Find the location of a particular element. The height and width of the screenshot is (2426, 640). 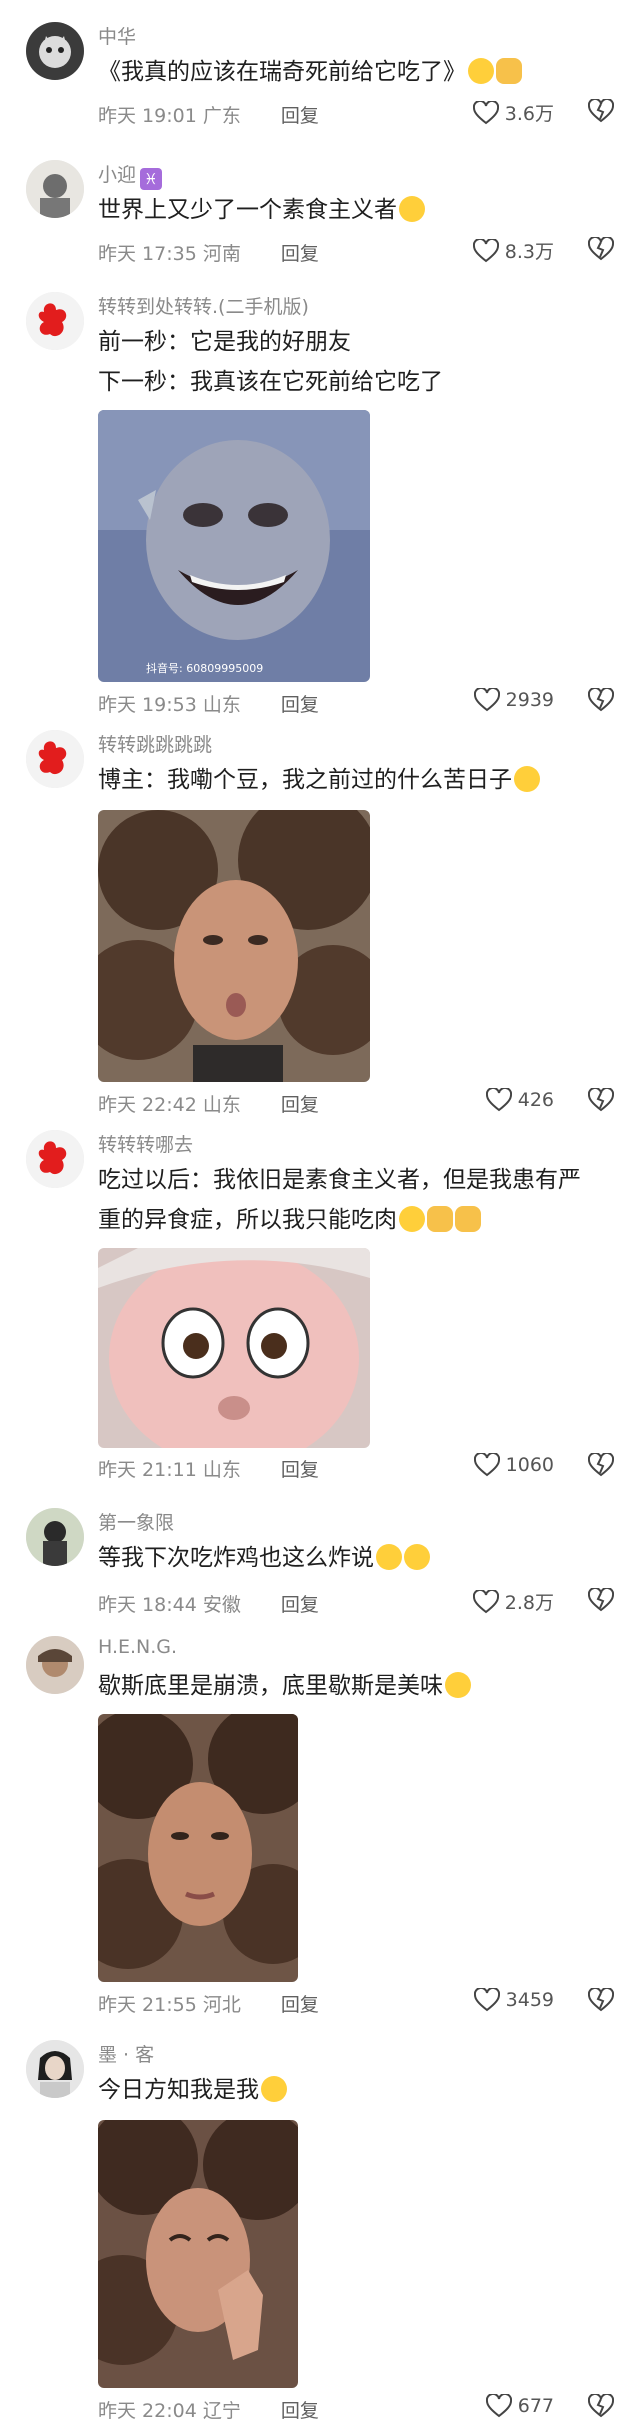

like-button: 677 is located at coordinates (519, 2406).